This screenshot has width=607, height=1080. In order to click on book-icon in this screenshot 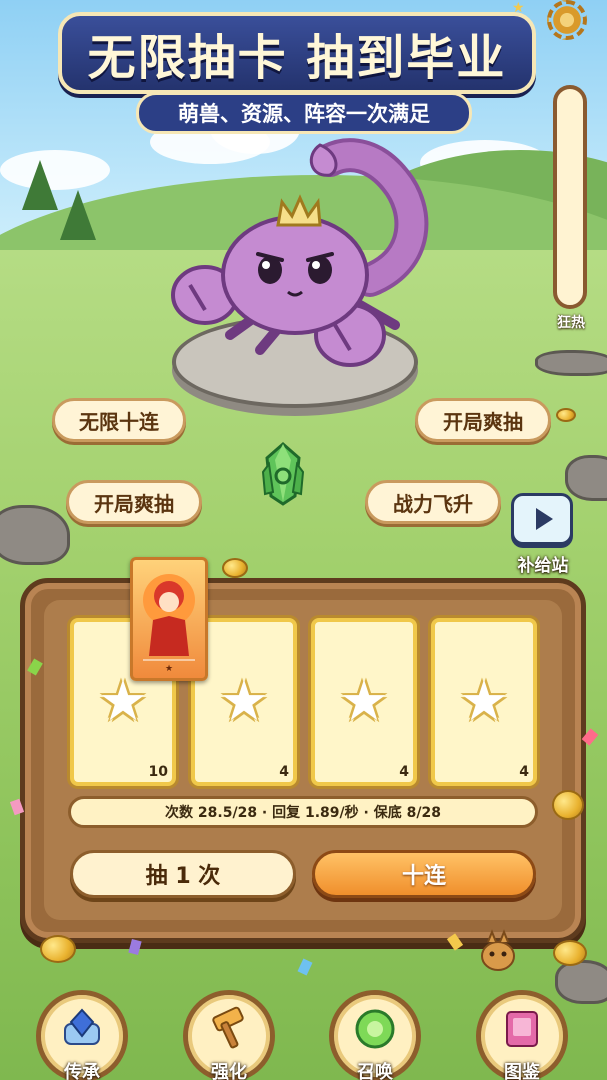, I will do `click(522, 1029)`.